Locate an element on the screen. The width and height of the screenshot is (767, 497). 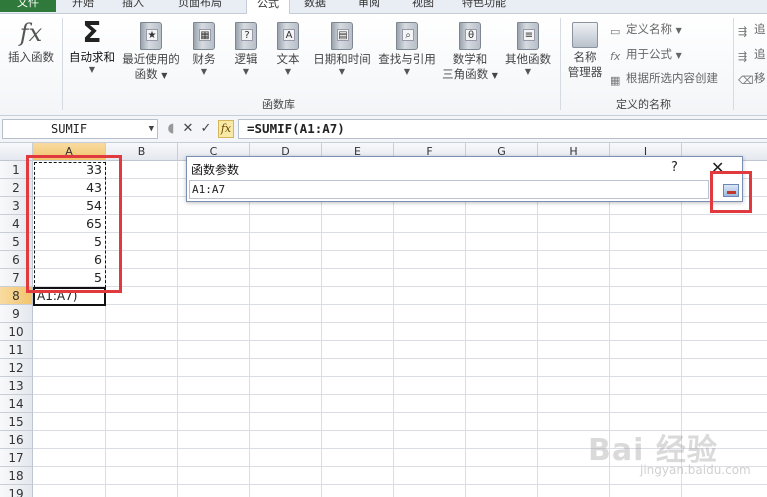
highlight-box-range is located at coordinates (74, 224).